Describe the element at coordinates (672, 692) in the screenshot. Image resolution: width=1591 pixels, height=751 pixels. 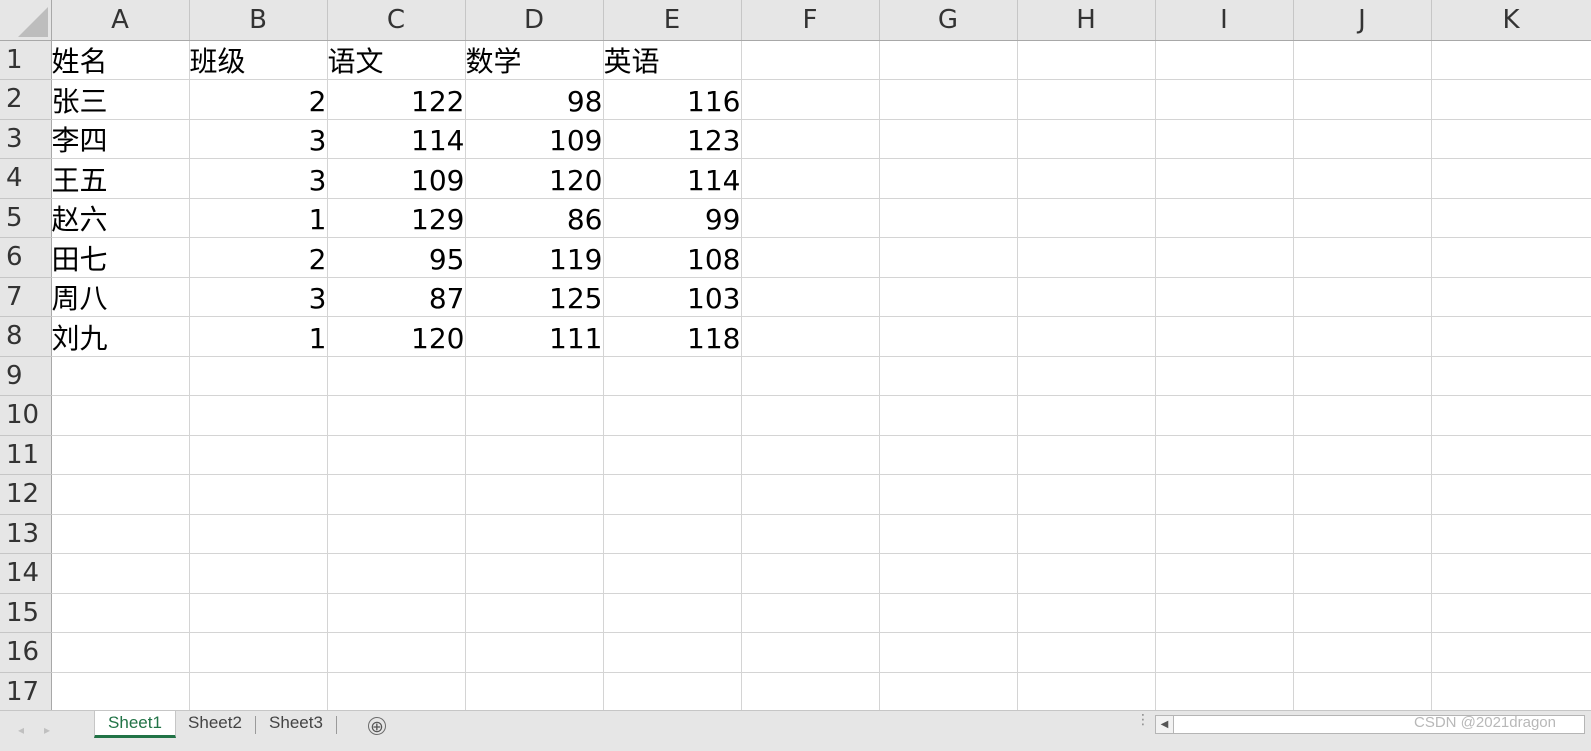
I see `cell-e17` at that location.